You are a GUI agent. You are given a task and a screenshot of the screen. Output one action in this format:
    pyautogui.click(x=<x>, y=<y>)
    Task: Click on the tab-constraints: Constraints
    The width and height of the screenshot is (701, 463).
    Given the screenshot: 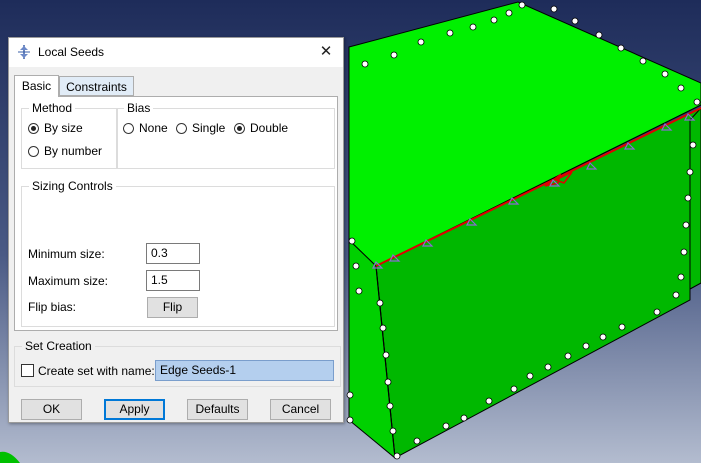 What is the action you would take?
    pyautogui.click(x=96, y=86)
    